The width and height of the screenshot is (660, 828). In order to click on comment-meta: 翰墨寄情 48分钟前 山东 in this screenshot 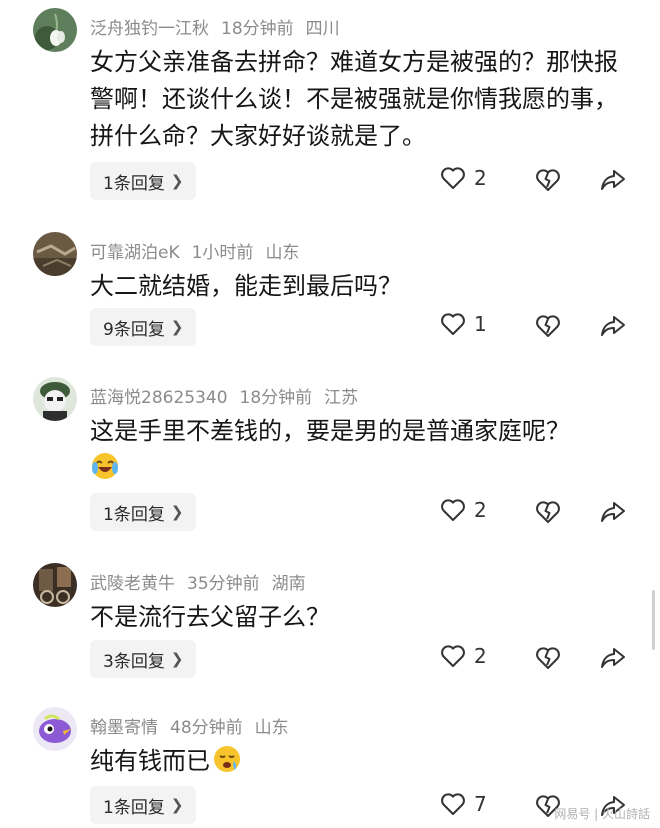, I will do `click(195, 725)`.